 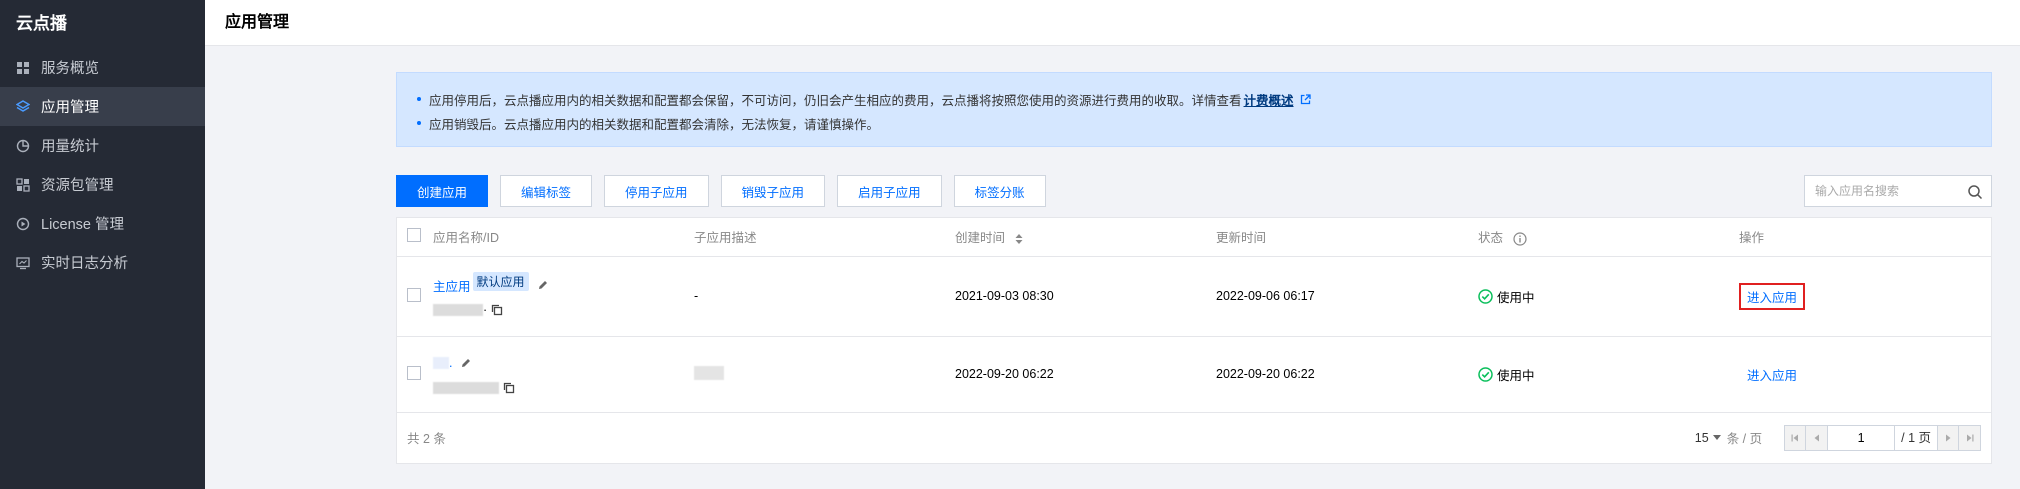 I want to click on tag-billing-button: 标签分账, so click(x=999, y=191).